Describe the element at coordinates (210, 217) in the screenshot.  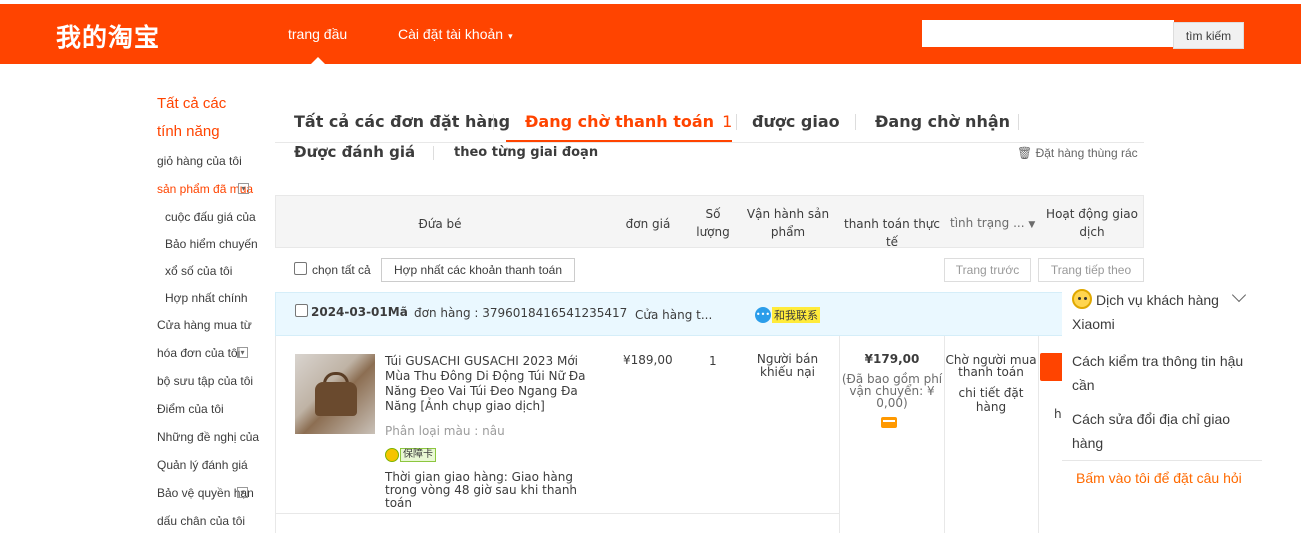
I see `sidebar-item-auctions: cuộc đấu giá của` at that location.